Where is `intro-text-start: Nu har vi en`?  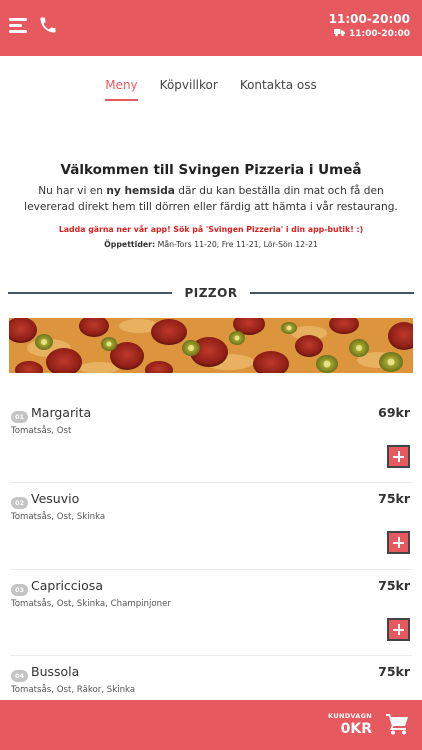 intro-text-start: Nu har vi en is located at coordinates (72, 191).